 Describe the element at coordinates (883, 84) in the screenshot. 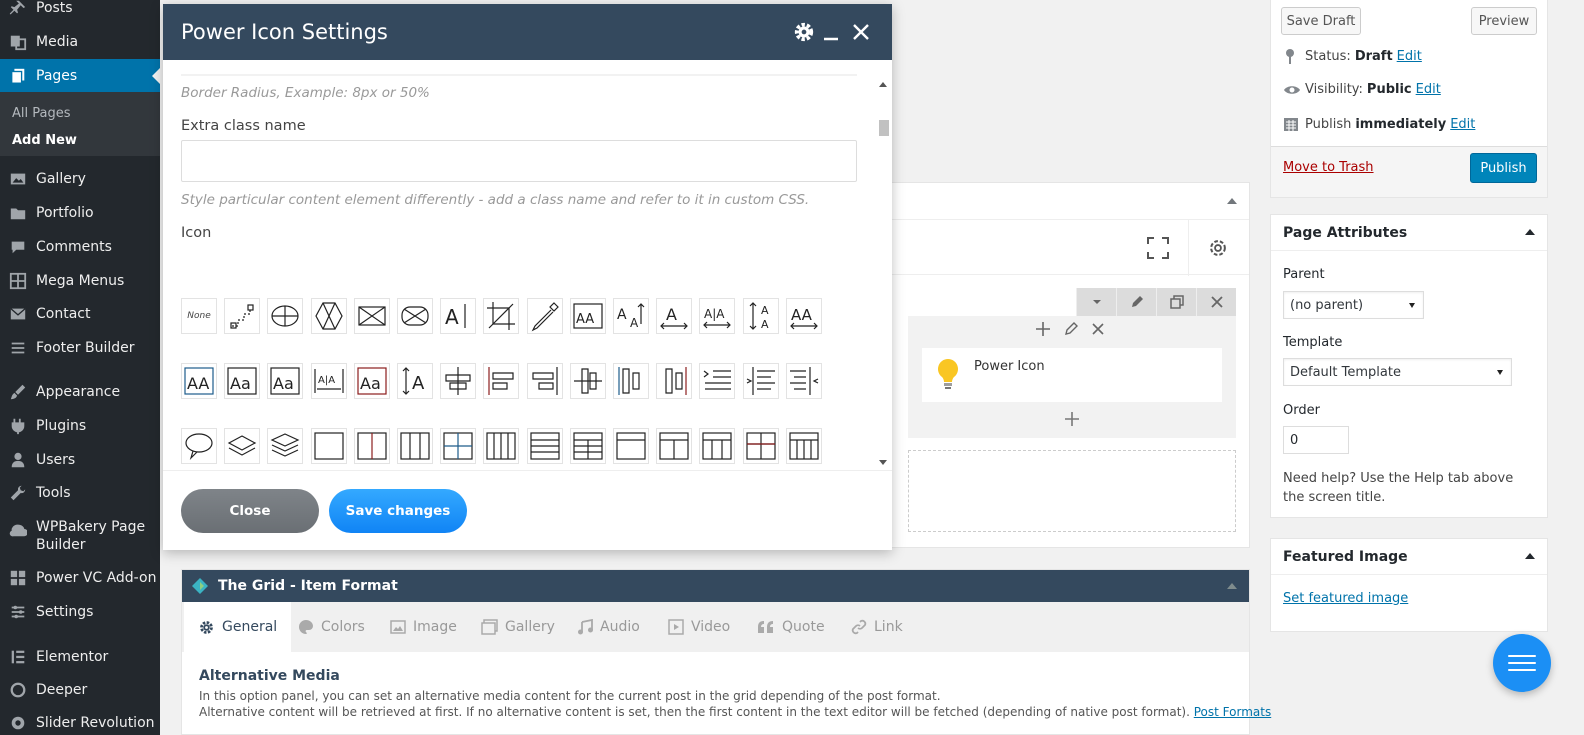

I see `scroll-up-icon` at that location.